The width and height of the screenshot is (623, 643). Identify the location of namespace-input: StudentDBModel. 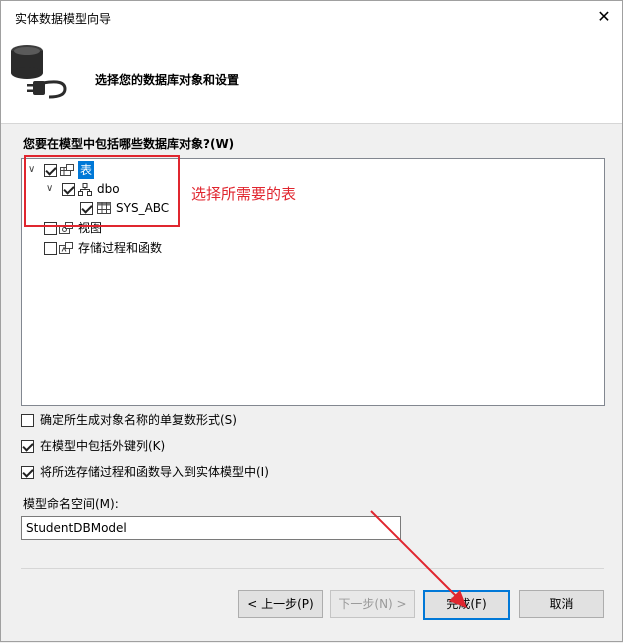
(211, 528).